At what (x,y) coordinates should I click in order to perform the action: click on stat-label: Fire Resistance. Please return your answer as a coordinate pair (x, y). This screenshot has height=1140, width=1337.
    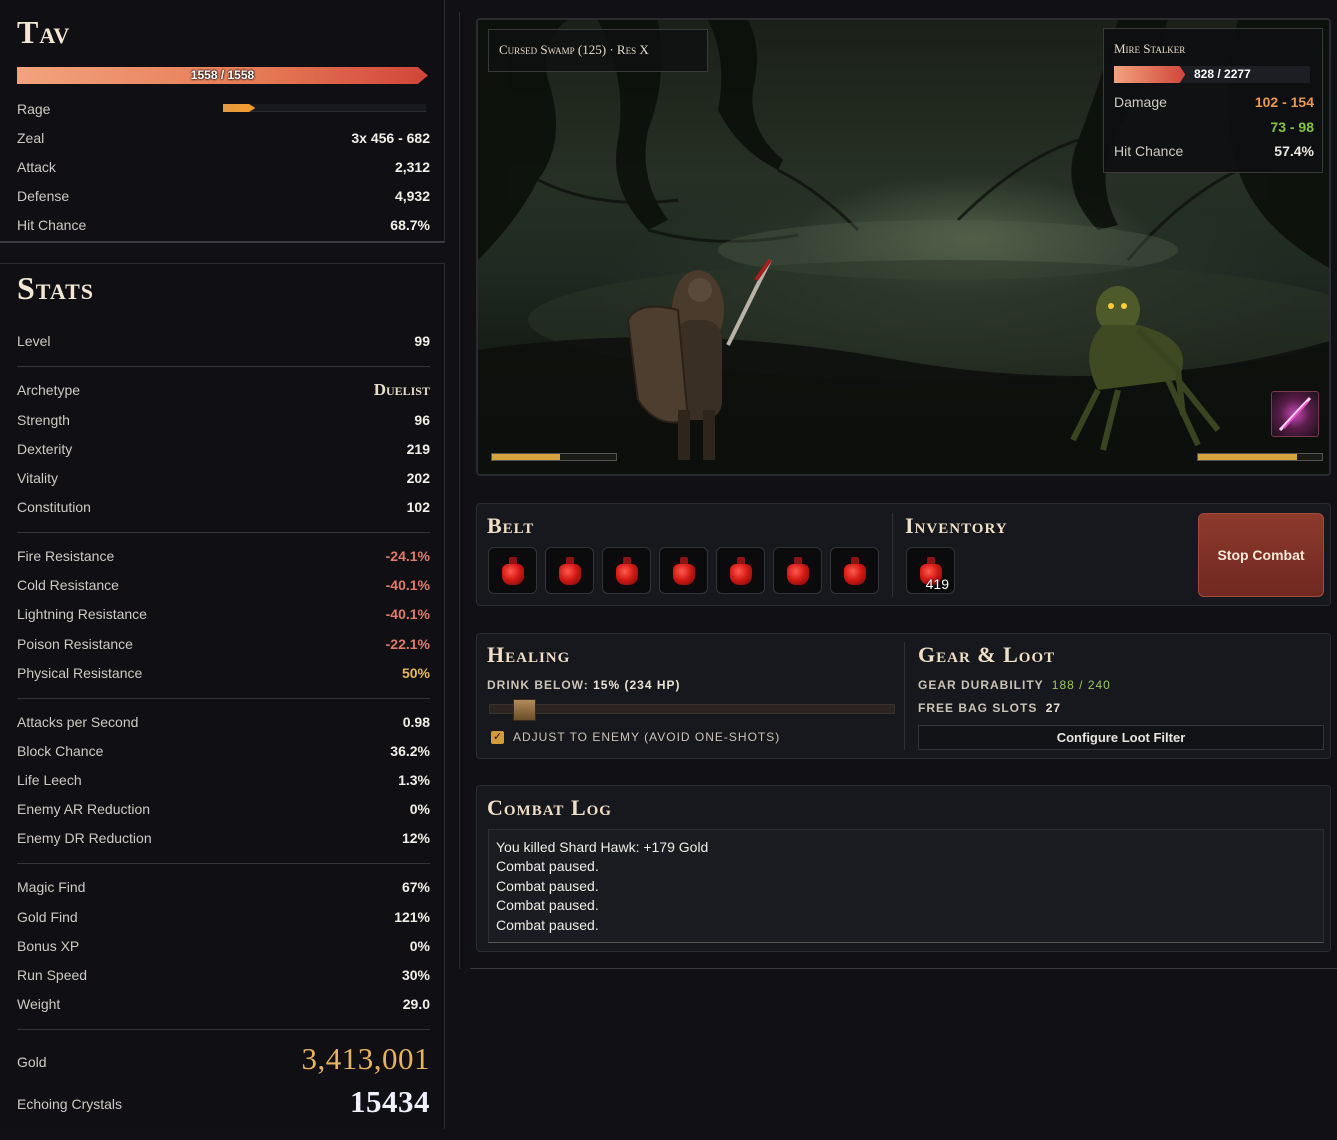
    Looking at the image, I should click on (66, 556).